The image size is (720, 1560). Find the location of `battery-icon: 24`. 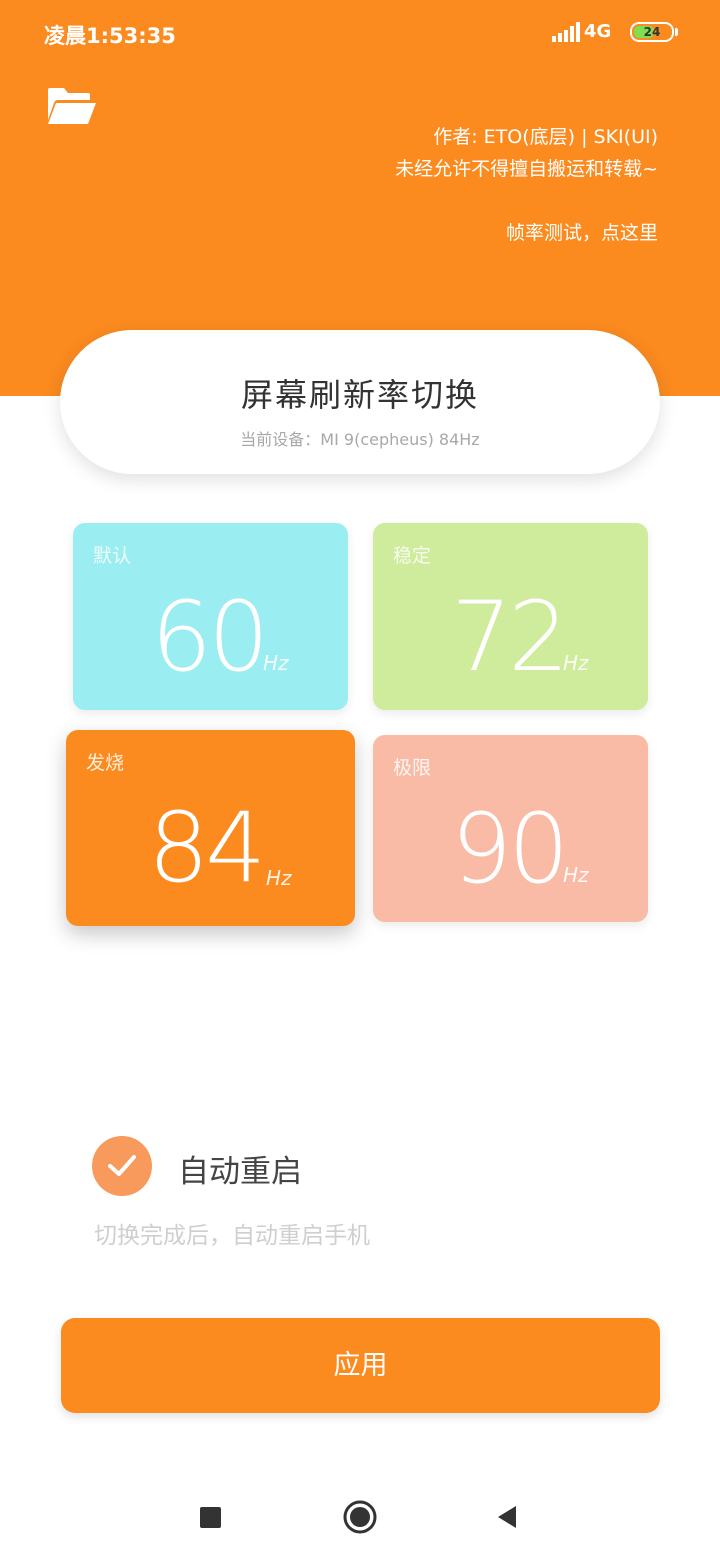

battery-icon: 24 is located at coordinates (652, 32).